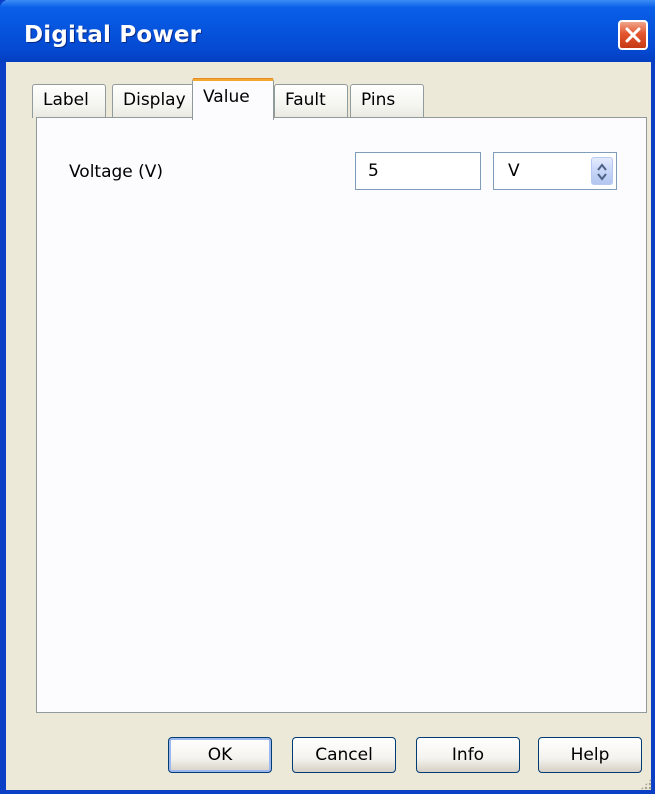 The height and width of the screenshot is (794, 655). Describe the element at coordinates (66, 100) in the screenshot. I see `tab-label-text: Label` at that location.